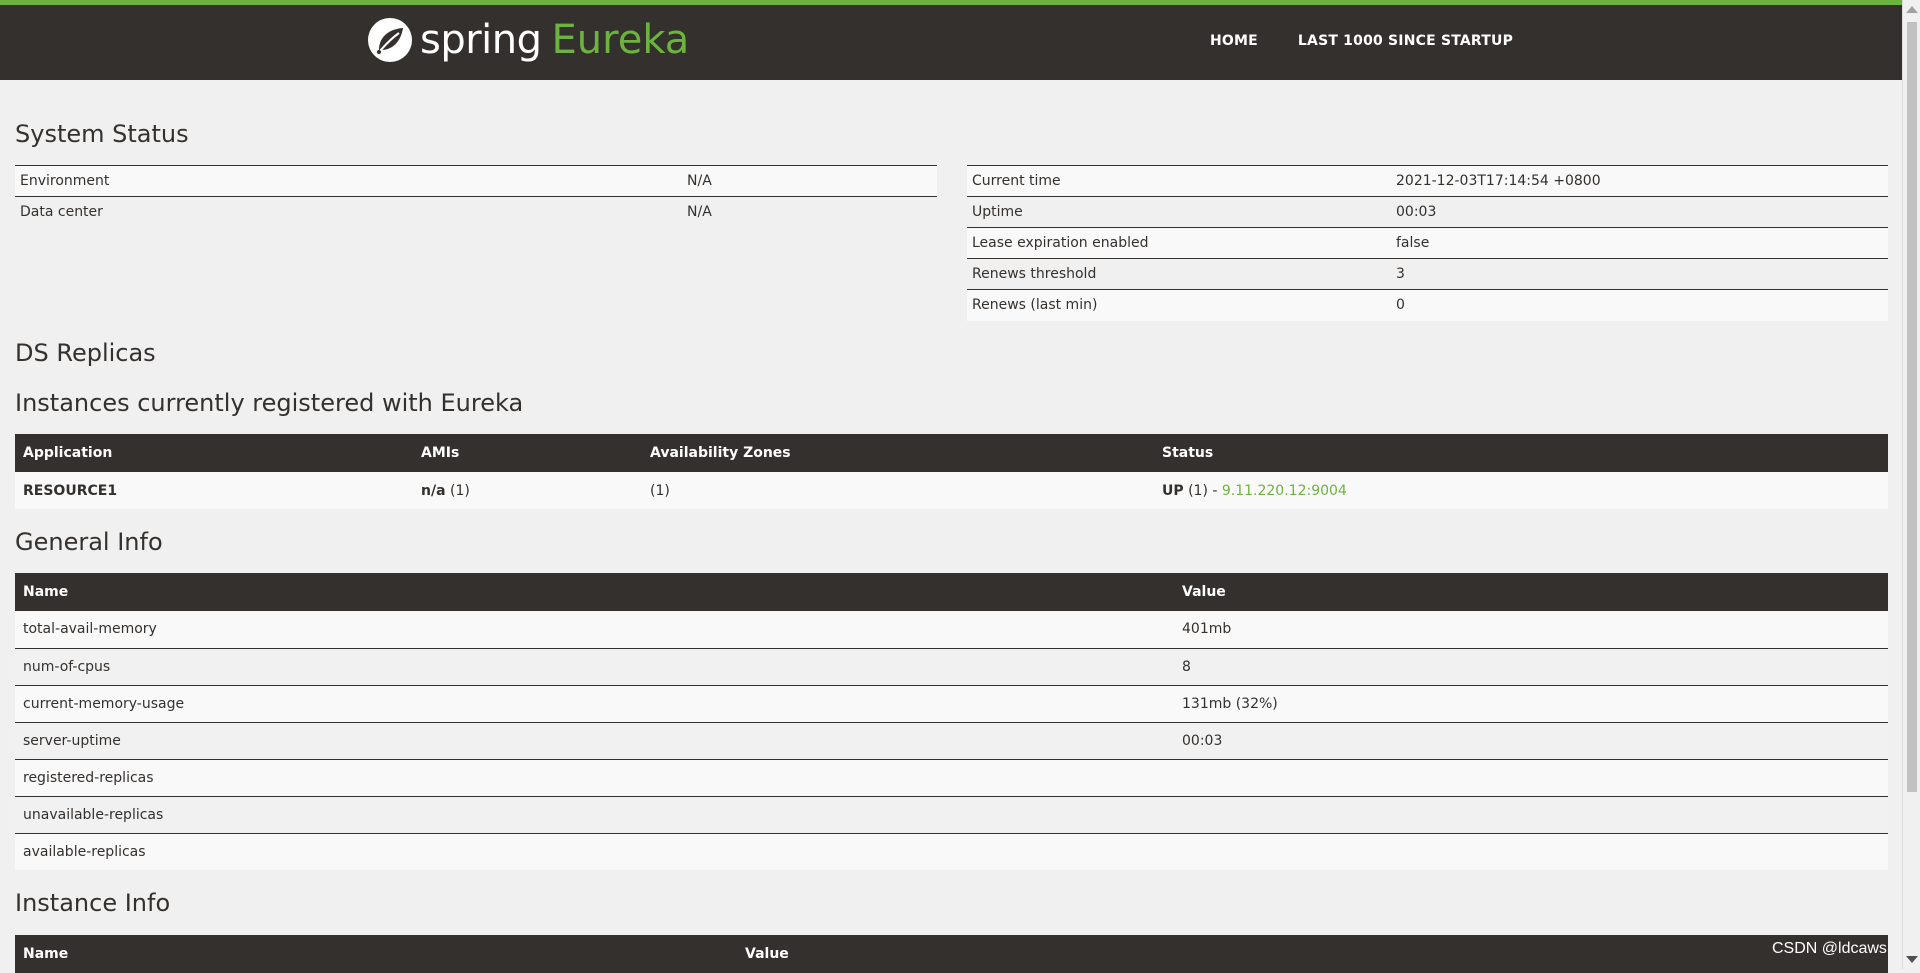 Image resolution: width=1920 pixels, height=973 pixels. I want to click on scroll-up-arrow-icon, so click(1912, 9).